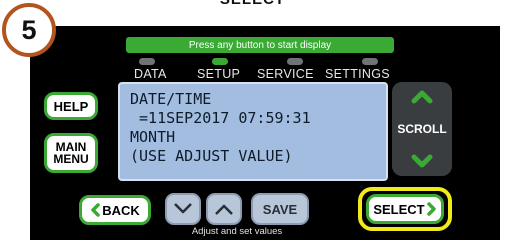 This screenshot has width=505, height=240. Describe the element at coordinates (252, 4) in the screenshot. I see `top-caption: SELECT` at that location.